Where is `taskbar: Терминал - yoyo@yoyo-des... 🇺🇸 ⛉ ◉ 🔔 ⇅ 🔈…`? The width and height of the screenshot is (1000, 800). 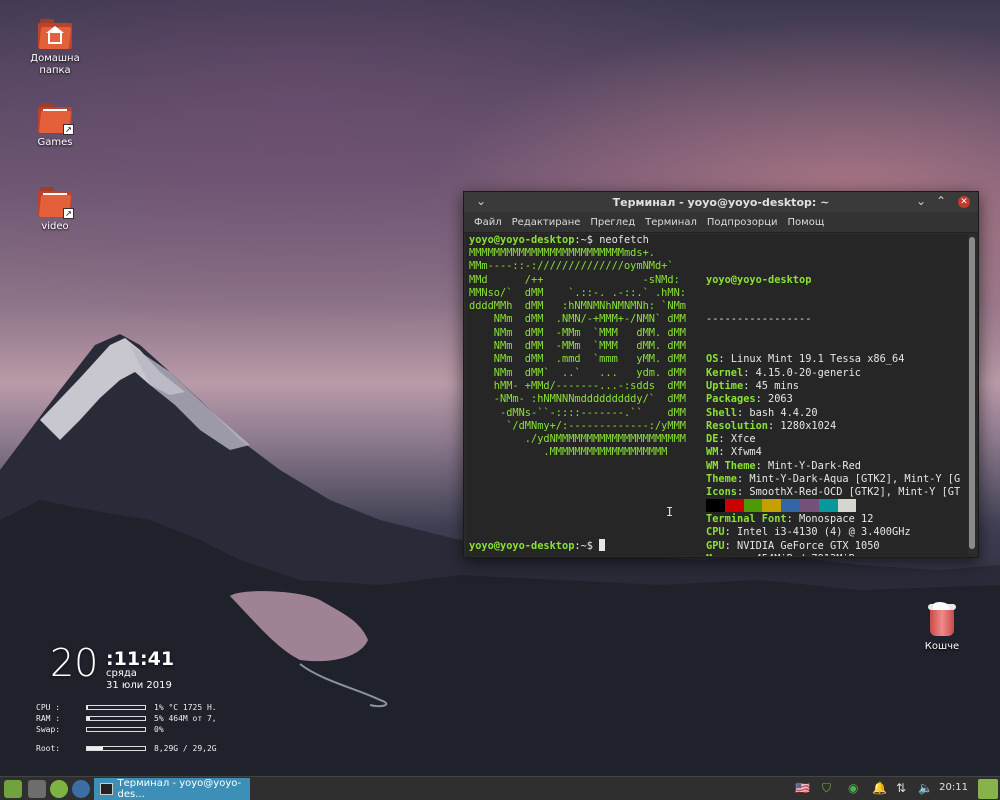 taskbar: Терминал - yoyo@yoyo-des... 🇺🇸 ⛉ ◉ 🔔 ⇅ 🔈… is located at coordinates (500, 788).